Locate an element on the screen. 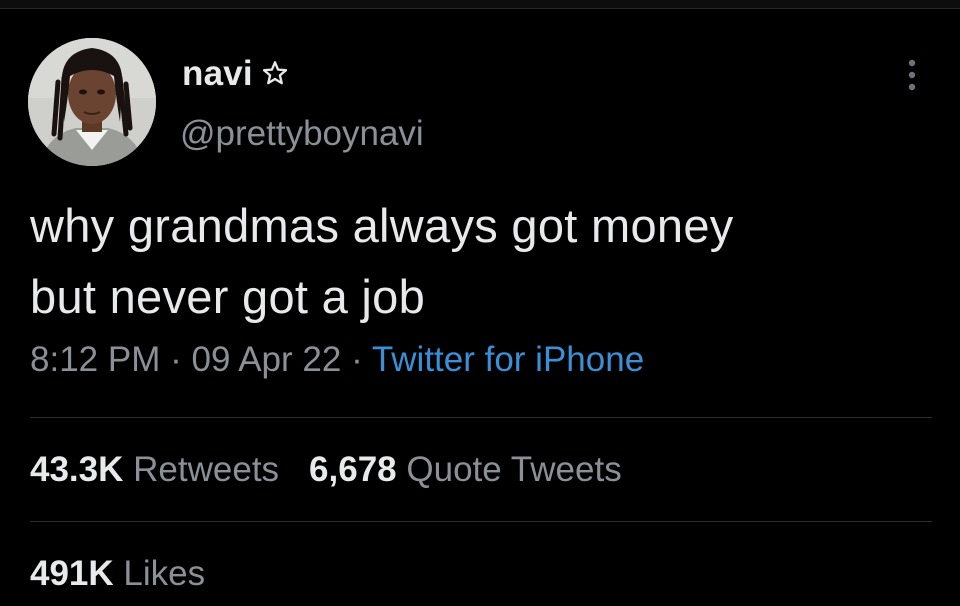 This screenshot has height=606, width=960. retweets-stat: 43.3K Retweets is located at coordinates (154, 469).